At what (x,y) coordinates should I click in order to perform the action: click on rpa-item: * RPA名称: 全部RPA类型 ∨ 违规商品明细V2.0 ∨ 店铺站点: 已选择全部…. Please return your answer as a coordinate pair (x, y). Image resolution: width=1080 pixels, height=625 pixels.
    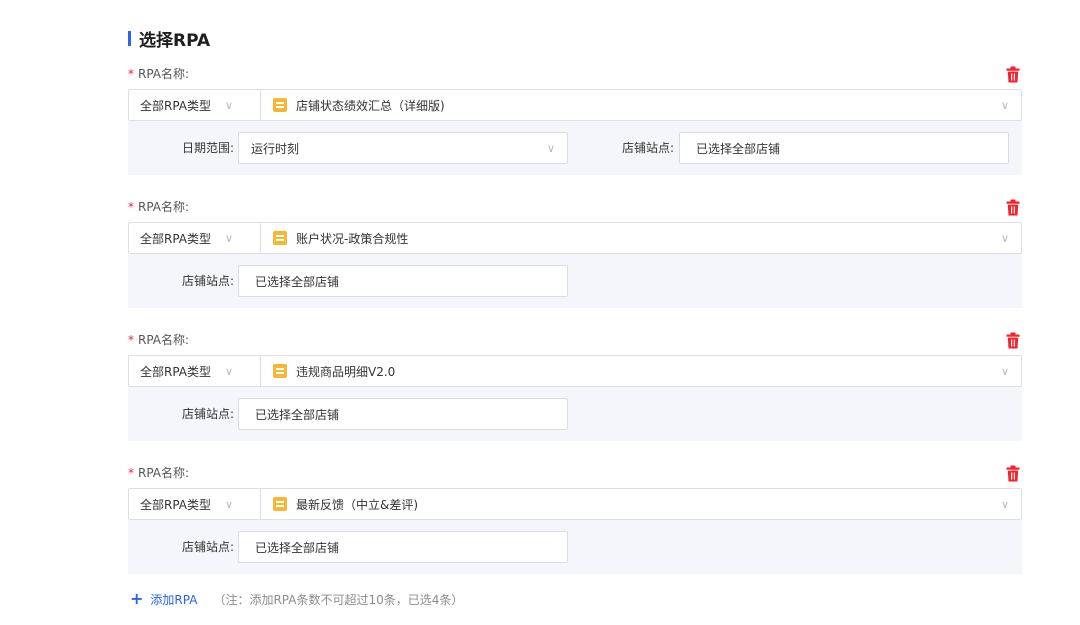
    Looking at the image, I should click on (575, 387).